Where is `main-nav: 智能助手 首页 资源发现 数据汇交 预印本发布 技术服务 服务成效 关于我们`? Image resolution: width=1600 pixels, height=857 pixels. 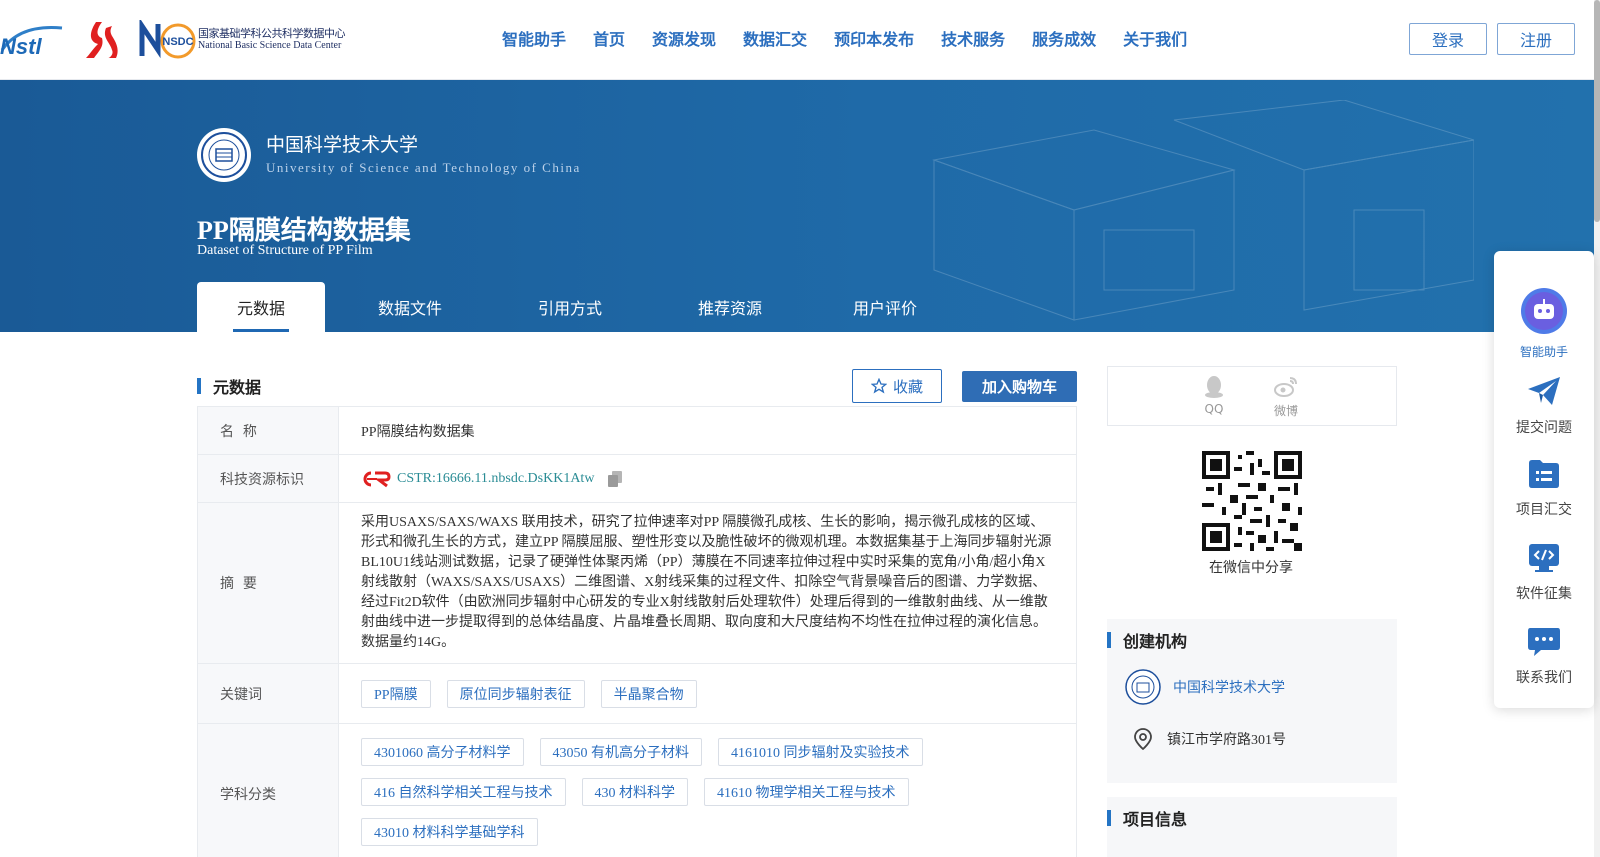 main-nav: 智能助手 首页 资源发现 数据汇交 预印本发布 技术服务 服务成效 关于我们 is located at coordinates (858, 40).